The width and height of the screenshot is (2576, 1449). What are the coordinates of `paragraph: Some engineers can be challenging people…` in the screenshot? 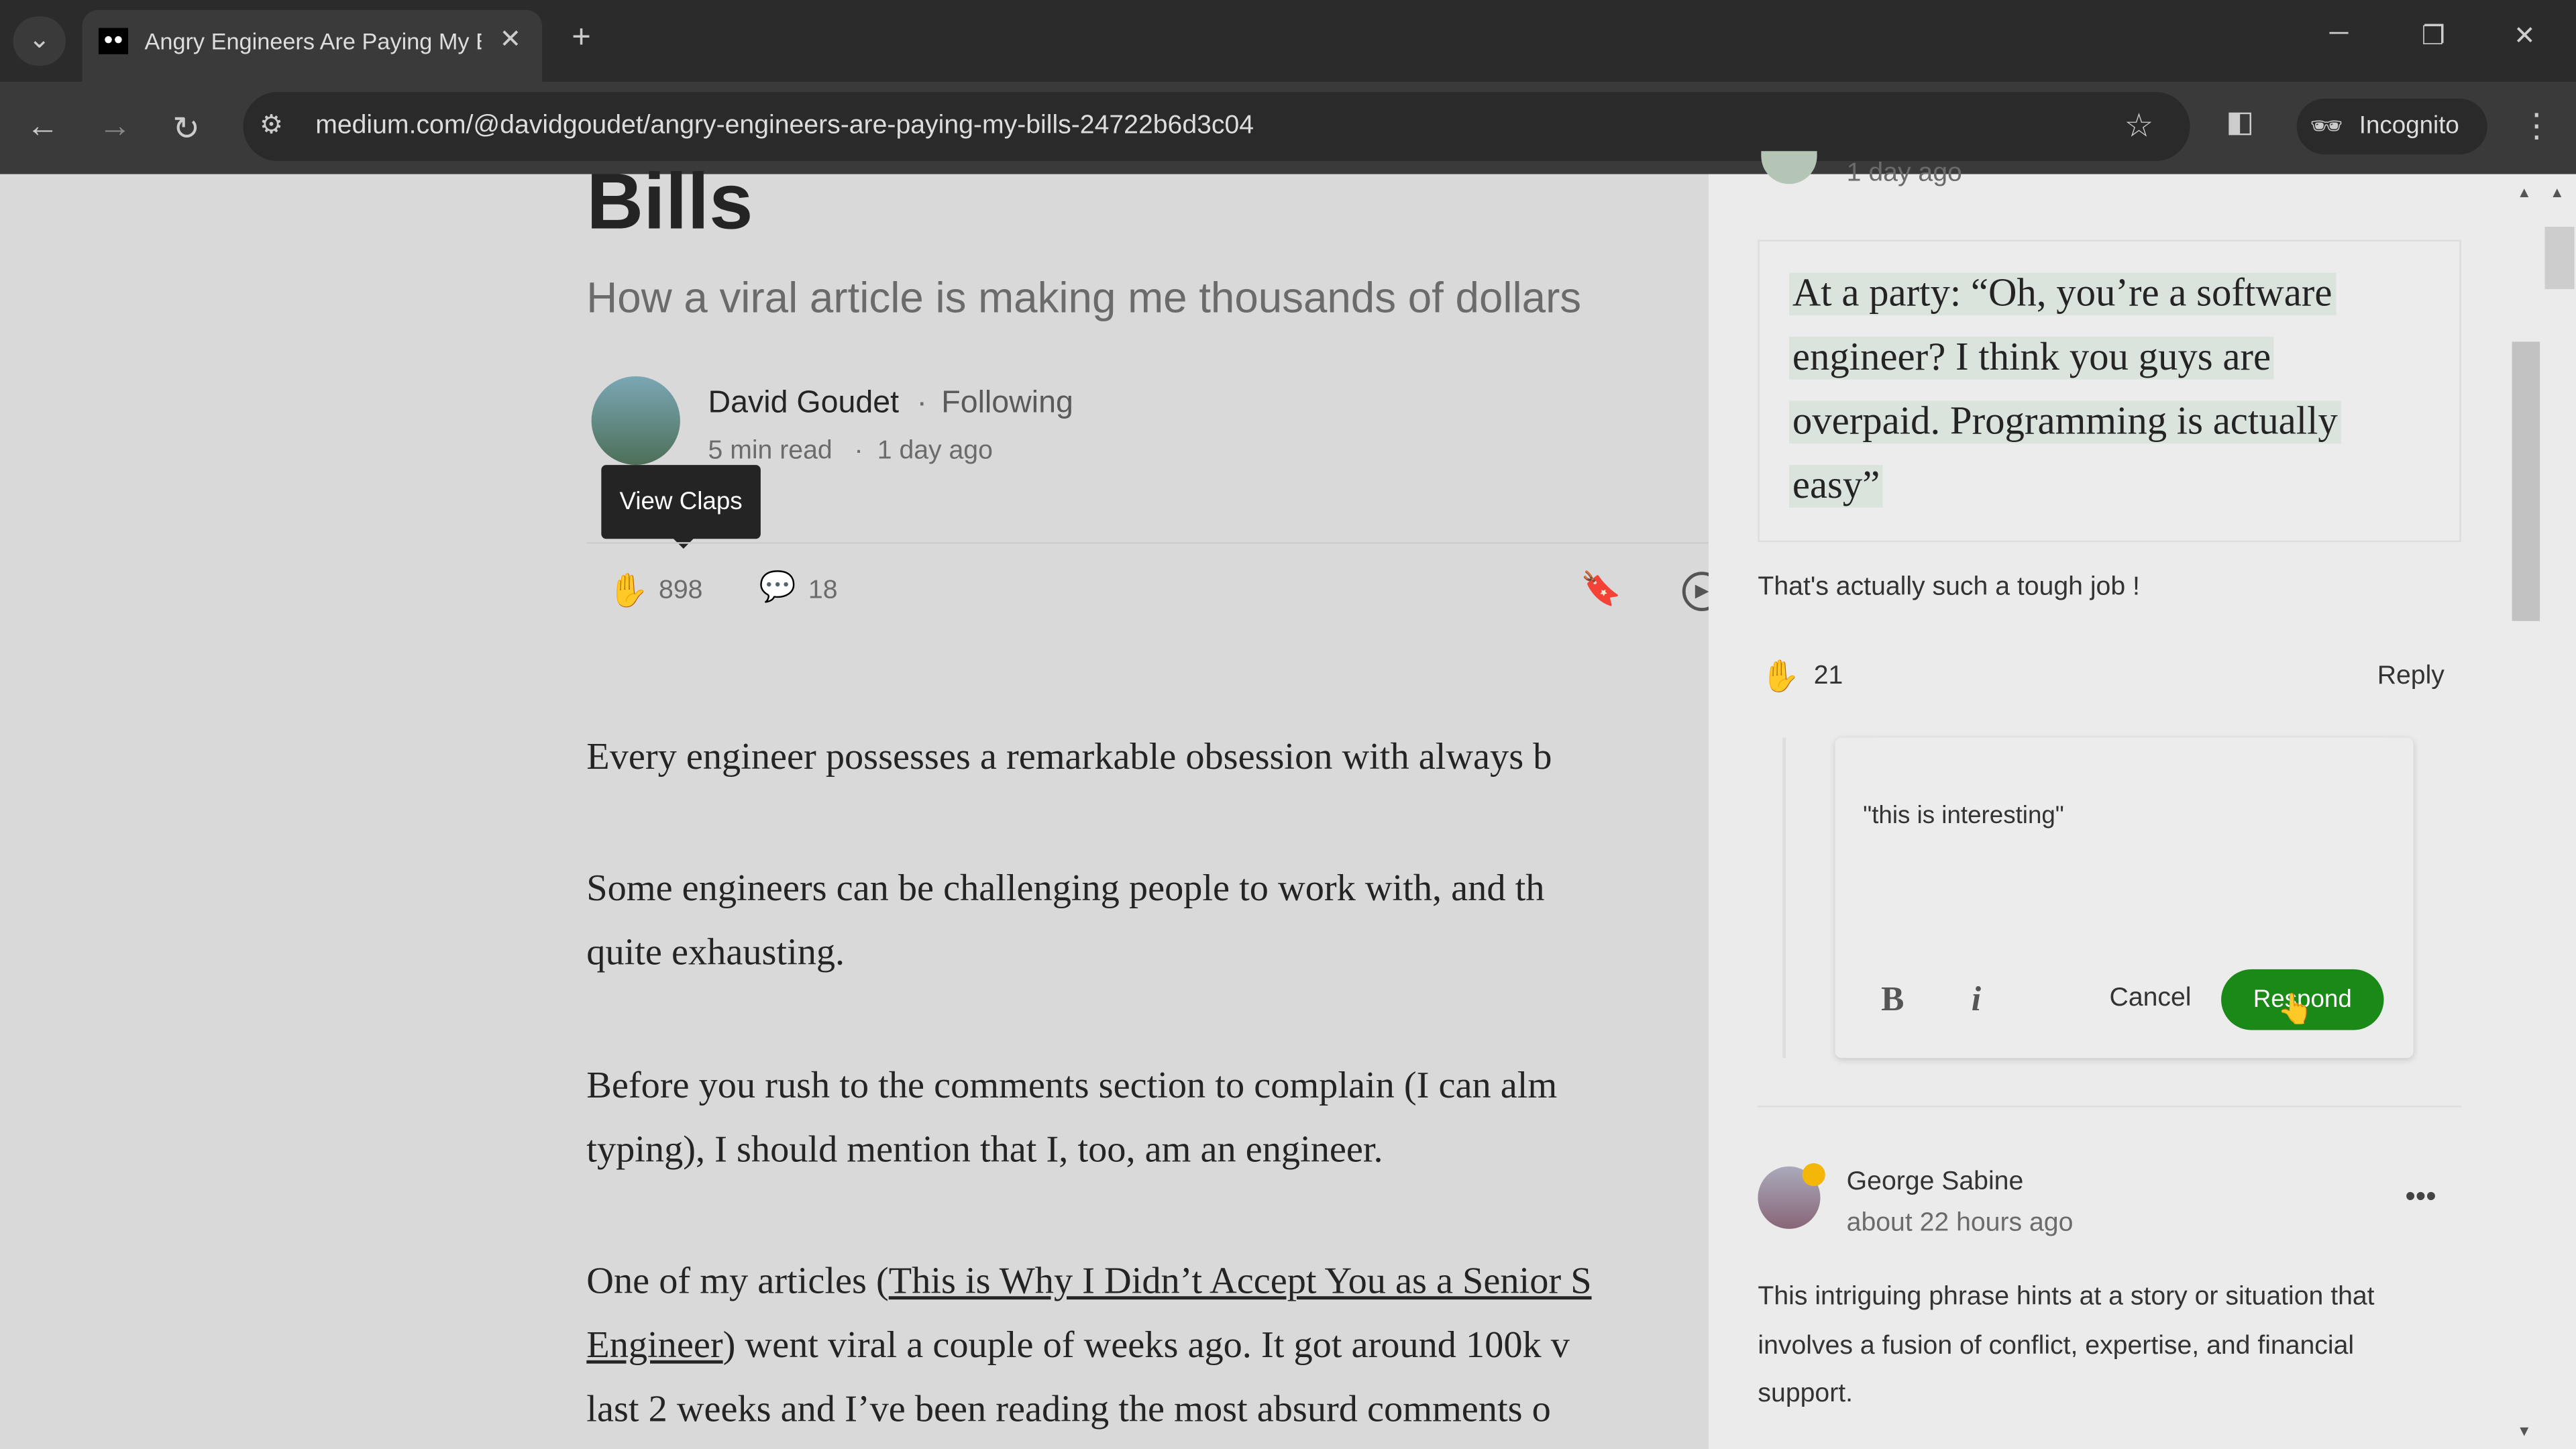 It's located at (1065, 888).